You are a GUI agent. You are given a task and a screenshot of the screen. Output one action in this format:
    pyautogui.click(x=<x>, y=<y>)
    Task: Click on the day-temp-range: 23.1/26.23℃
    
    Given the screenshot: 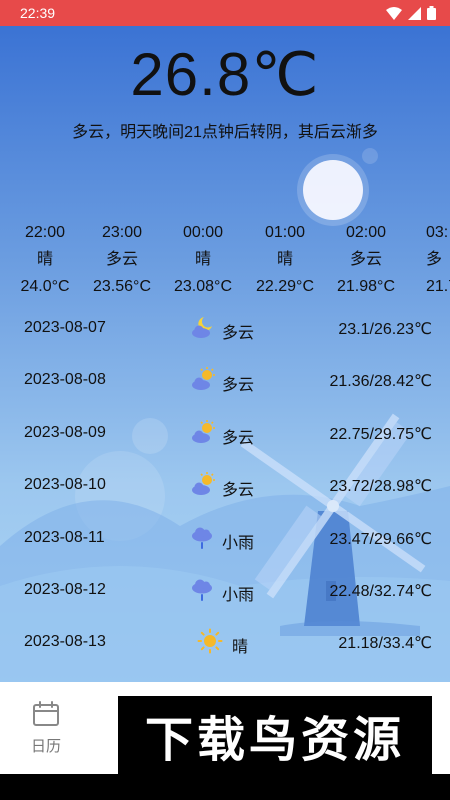 What is the action you would take?
    pyautogui.click(x=385, y=329)
    